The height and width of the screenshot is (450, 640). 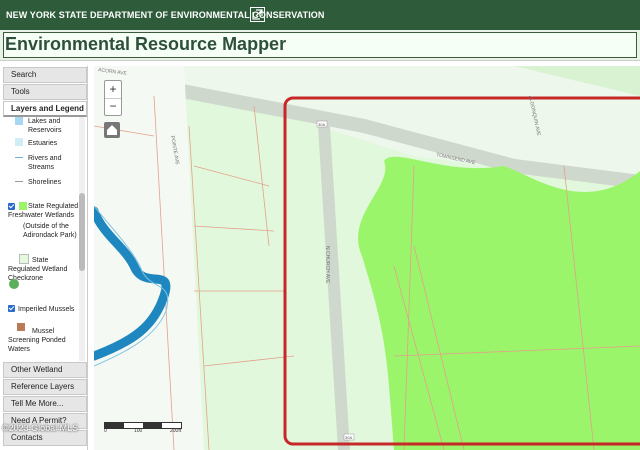 I want to click on legend-checkzone: State Regulated Wetland Checkzone, so click(x=38, y=269).